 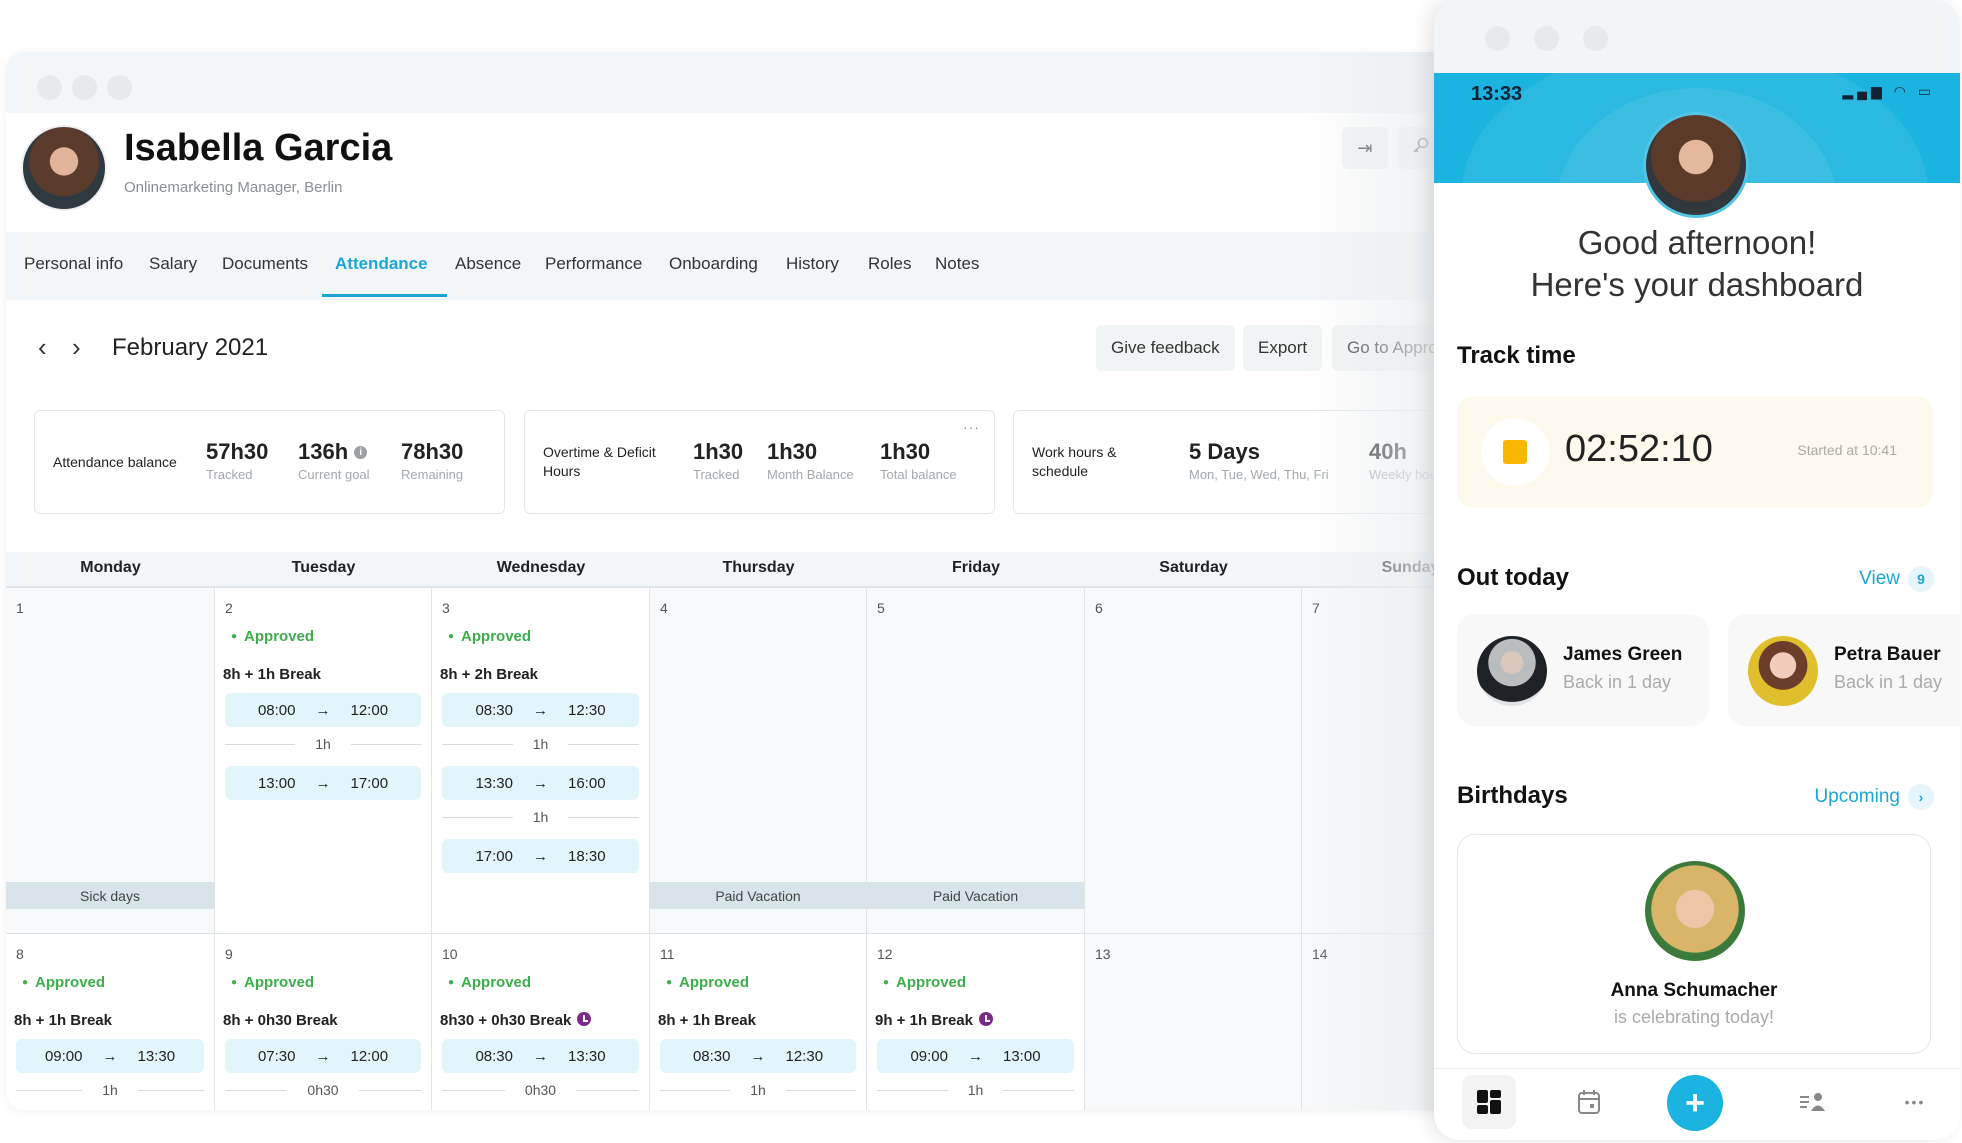 I want to click on day-number: 10, so click(x=450, y=954).